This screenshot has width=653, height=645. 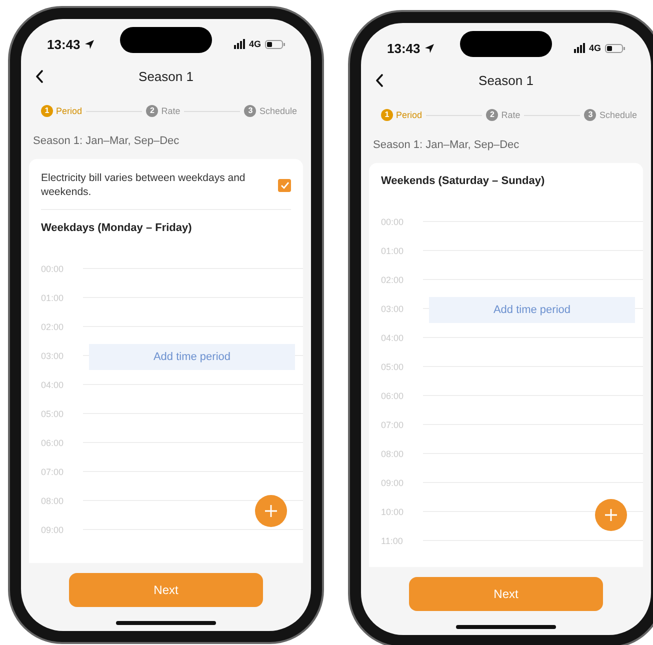 I want to click on check-icon, so click(x=285, y=185).